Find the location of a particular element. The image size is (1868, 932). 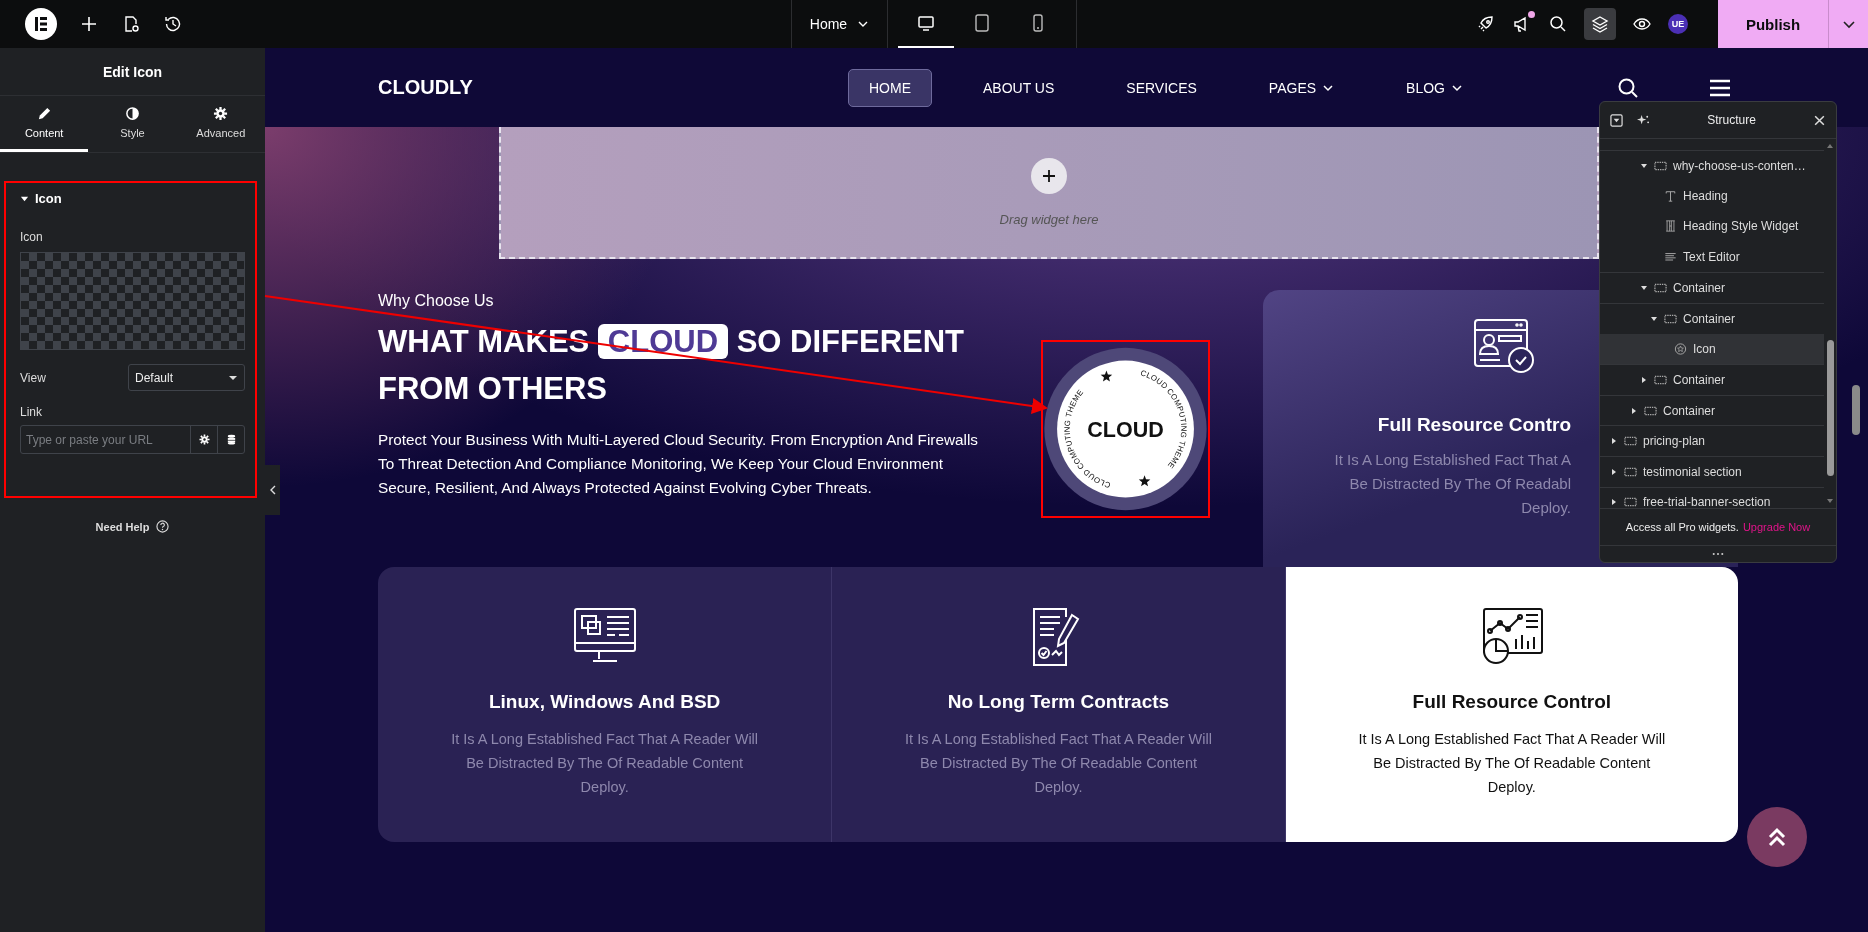

url-input: Type or paste your URL is located at coordinates (105, 439).